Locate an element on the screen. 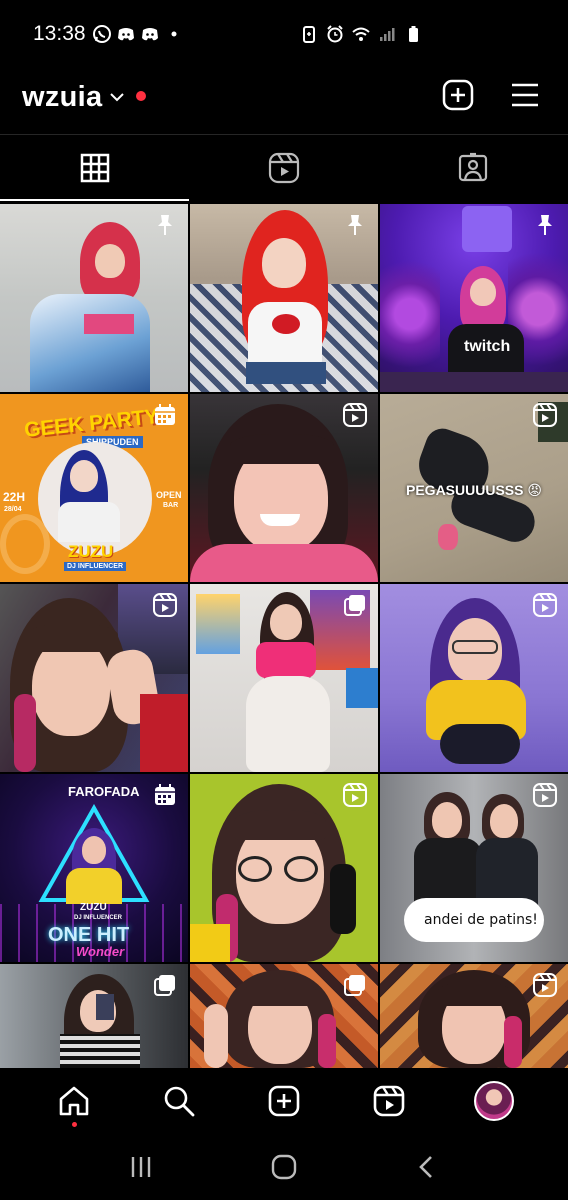  post-caption-text: BAR is located at coordinates (171, 505).